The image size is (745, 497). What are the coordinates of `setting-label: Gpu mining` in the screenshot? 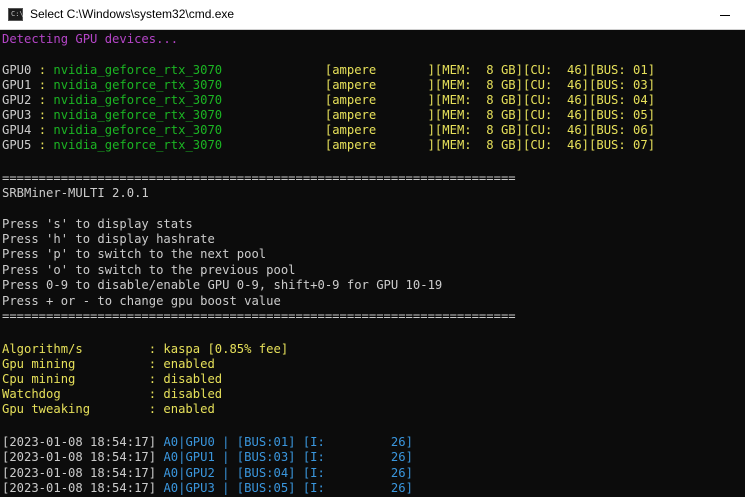 It's located at (75, 364).